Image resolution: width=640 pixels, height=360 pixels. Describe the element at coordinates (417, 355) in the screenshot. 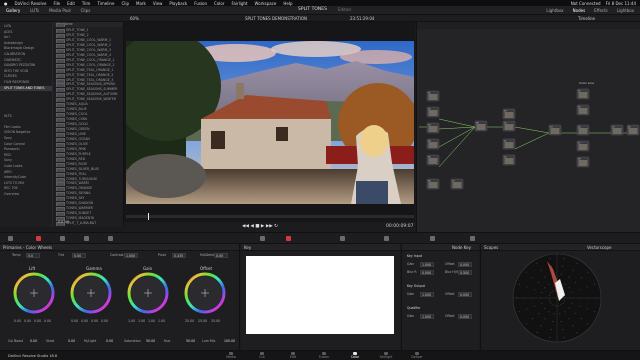

I see `page-tab-deliver: Deliver` at that location.